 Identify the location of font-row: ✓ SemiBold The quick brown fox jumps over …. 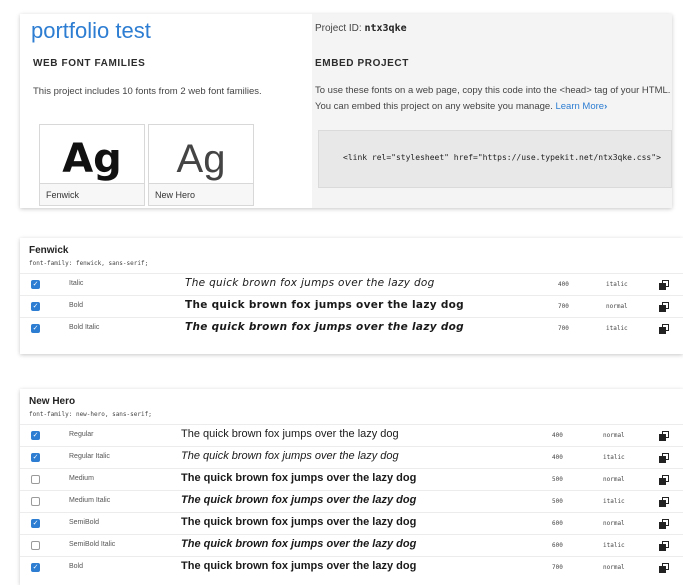
(351, 523).